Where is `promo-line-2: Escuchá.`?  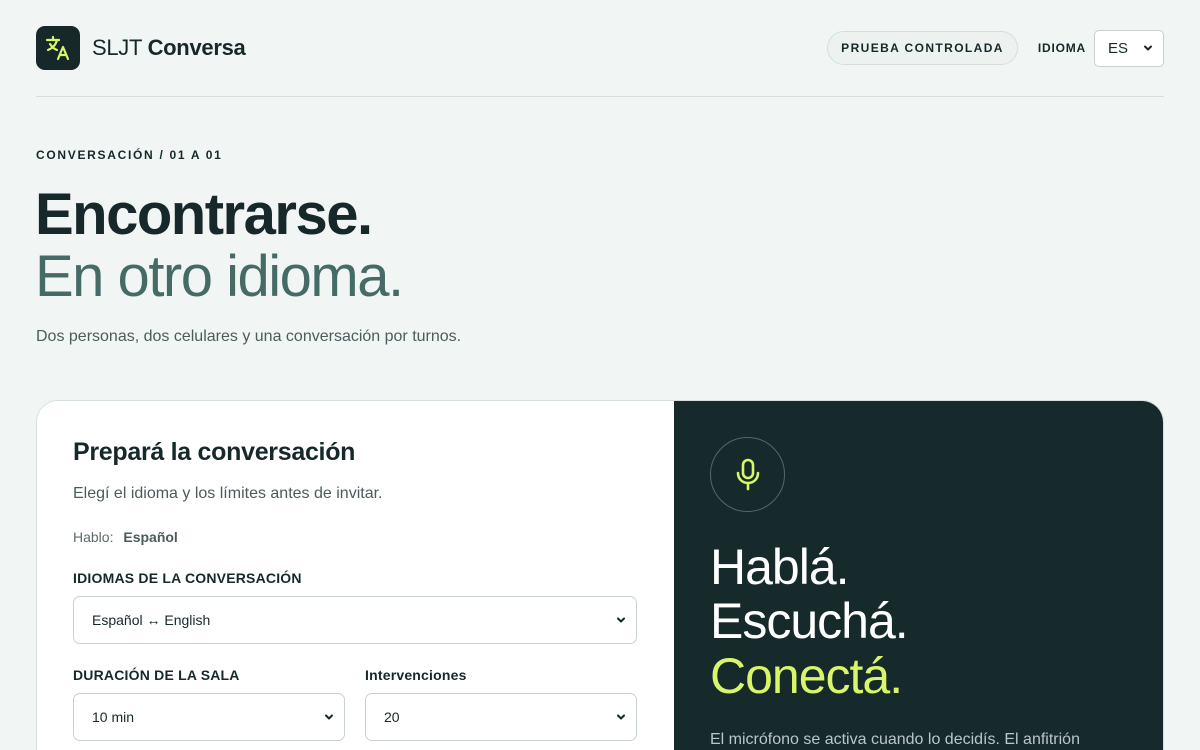
promo-line-2: Escuchá. is located at coordinates (809, 621).